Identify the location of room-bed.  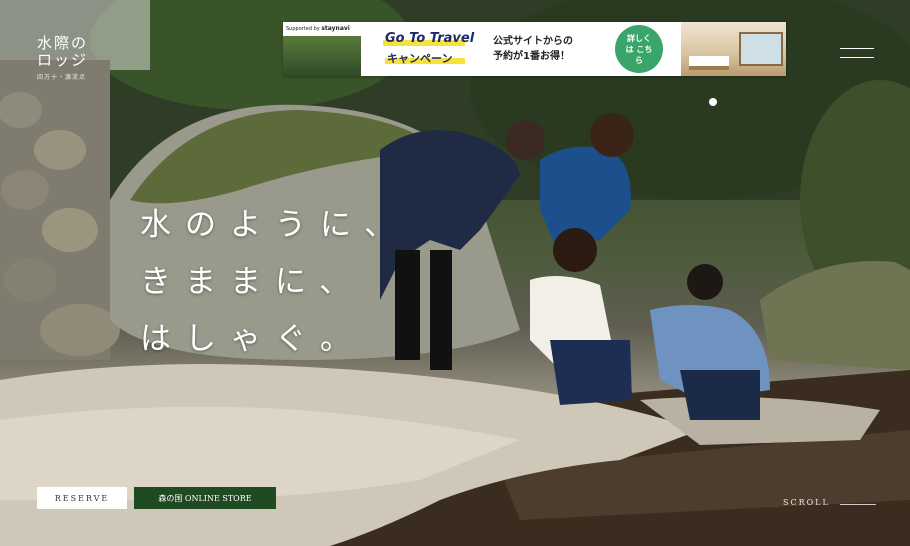
(709, 63).